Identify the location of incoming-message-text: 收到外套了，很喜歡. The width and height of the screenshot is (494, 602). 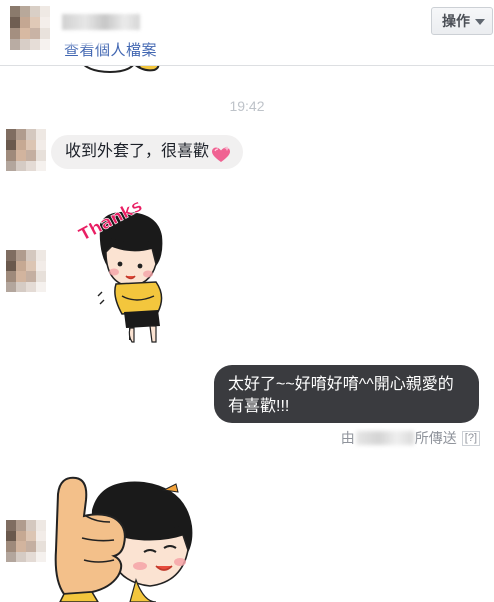
(137, 151).